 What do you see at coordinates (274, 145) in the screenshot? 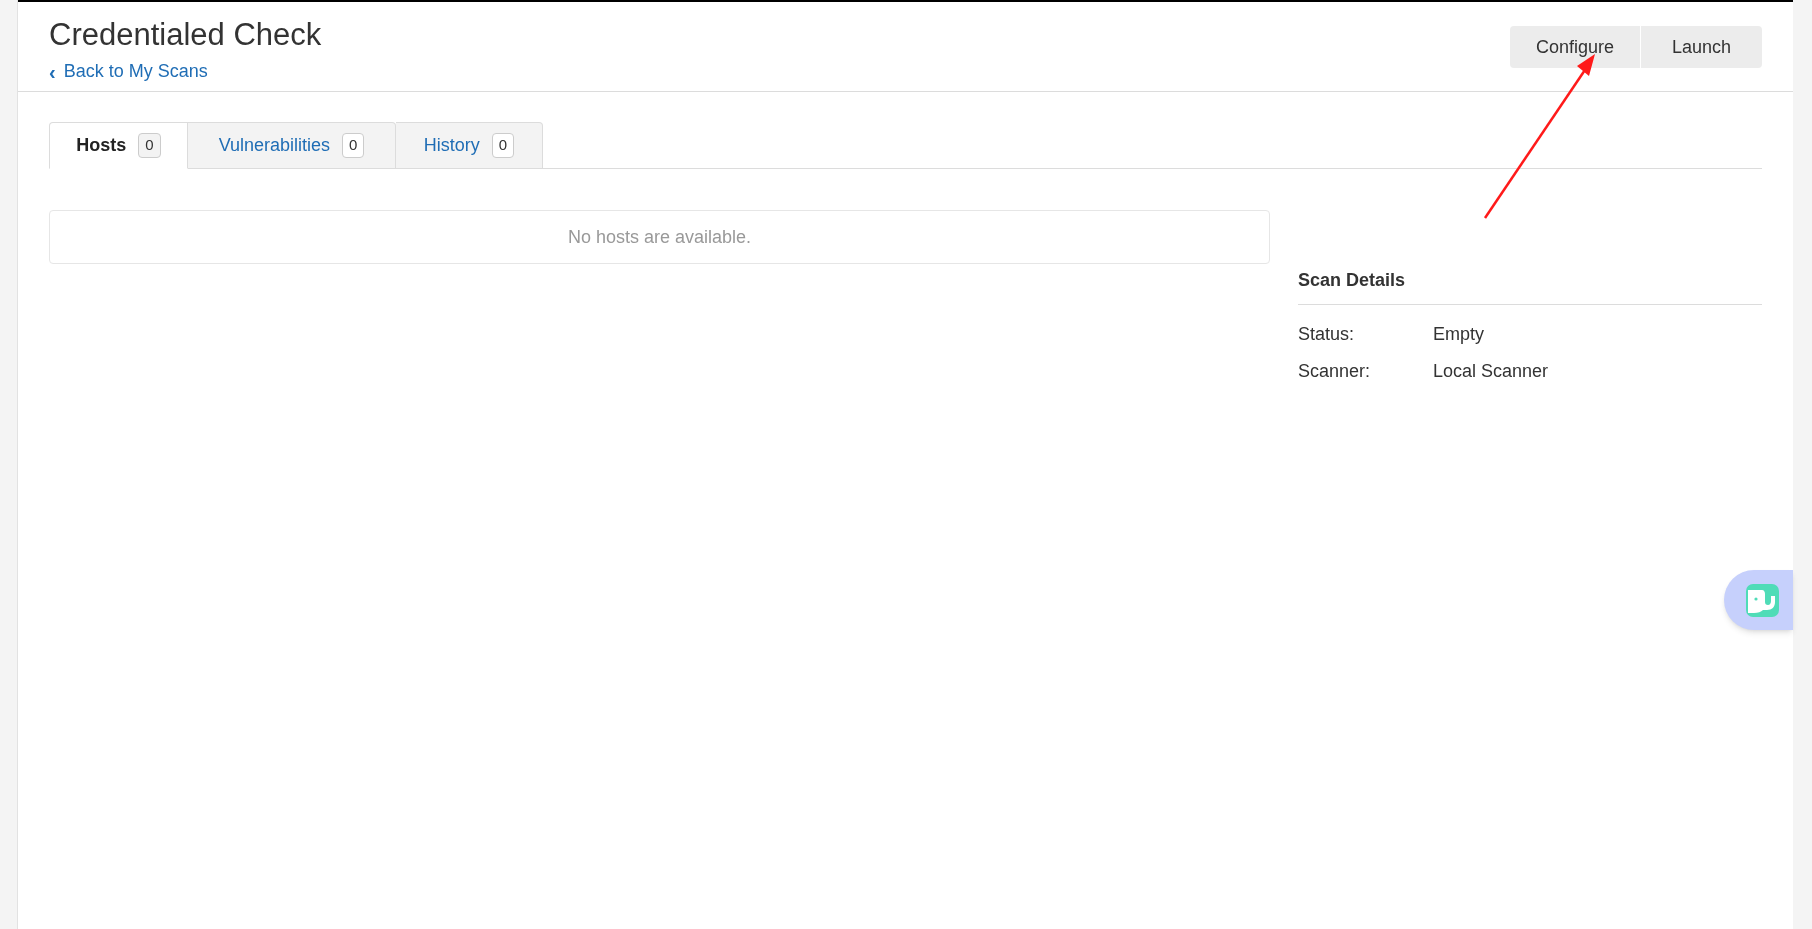
I see `tab-label: Vulnerabilities` at bounding box center [274, 145].